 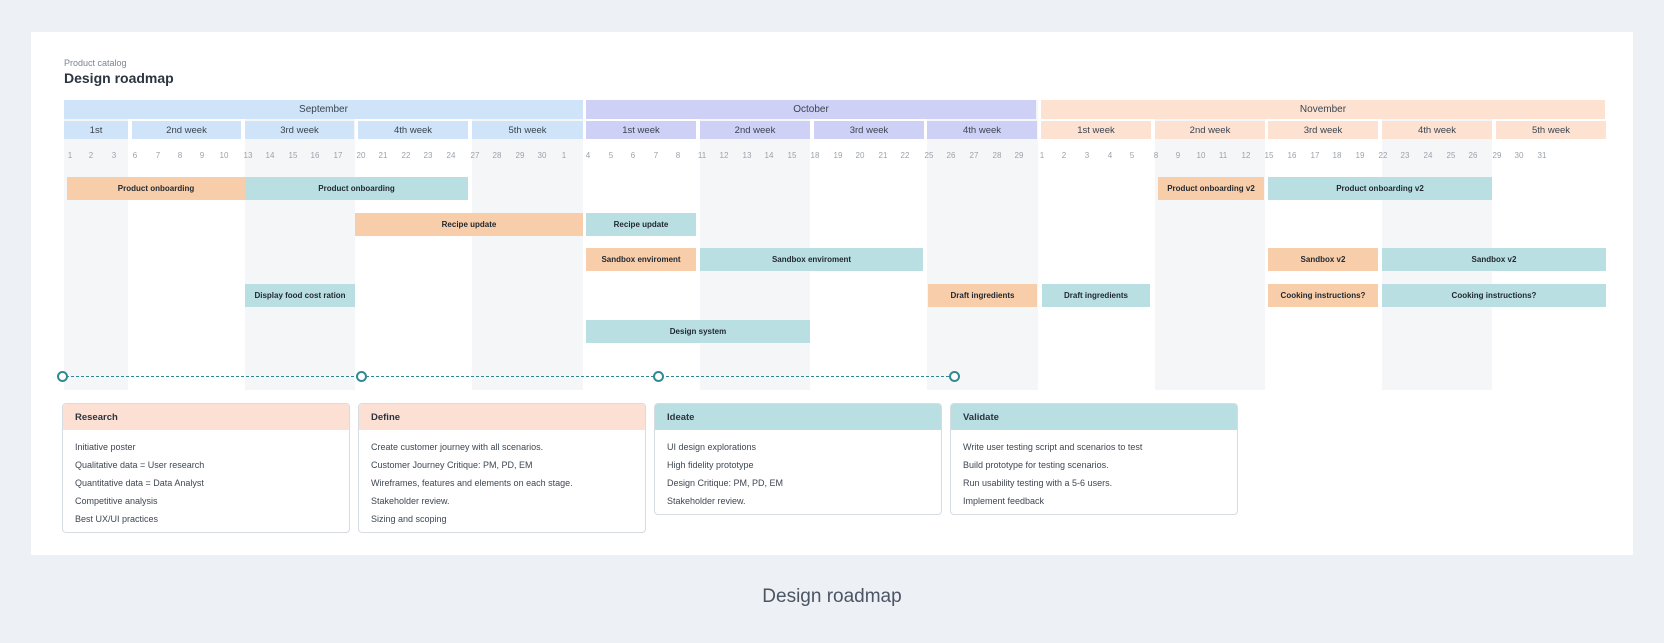 What do you see at coordinates (119, 78) in the screenshot?
I see `page-title: Design roadmap` at bounding box center [119, 78].